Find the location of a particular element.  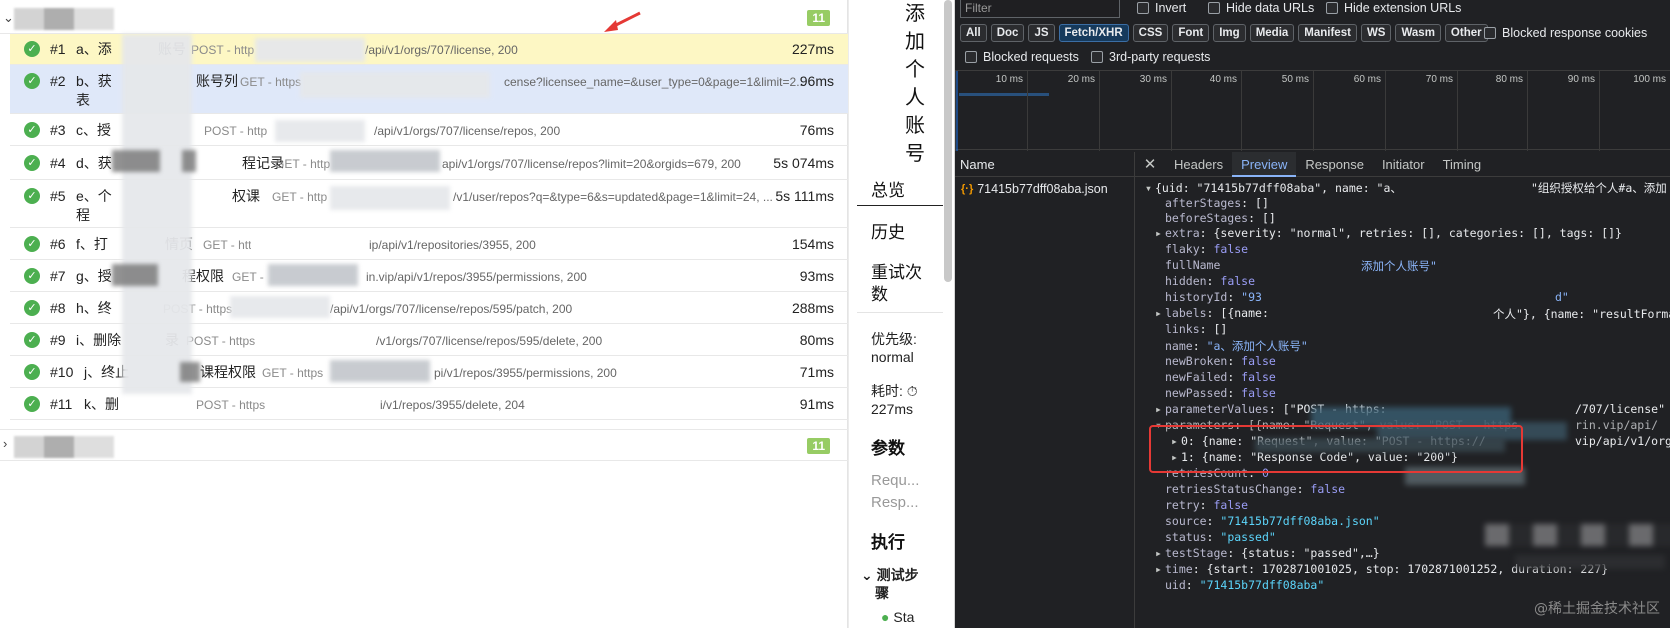

test-number: #4 is located at coordinates (58, 163).